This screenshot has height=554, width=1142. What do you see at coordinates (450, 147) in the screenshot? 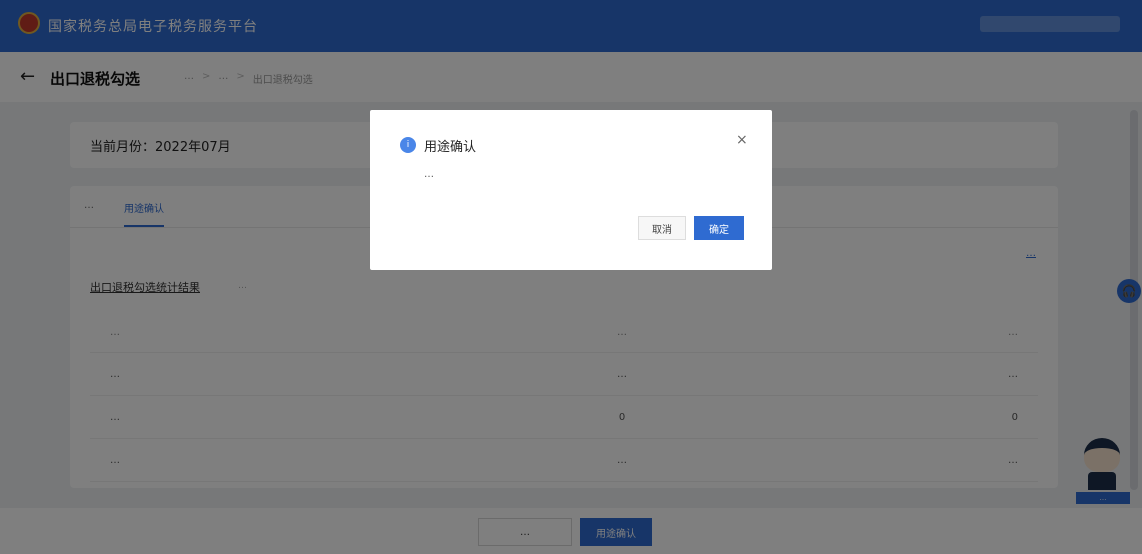
I see `dialog-title: 用途确认` at bounding box center [450, 147].